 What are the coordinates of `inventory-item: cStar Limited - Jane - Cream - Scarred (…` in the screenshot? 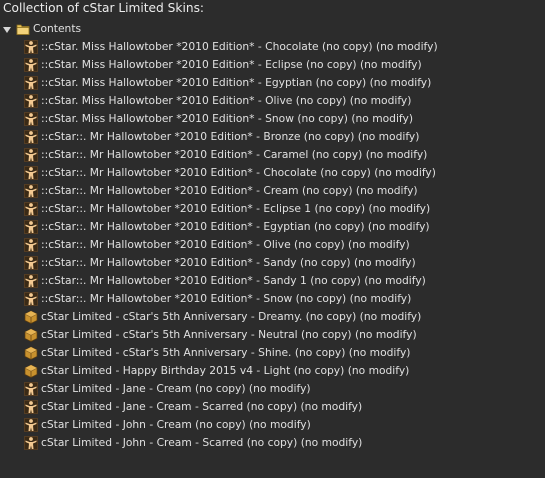 It's located at (272, 407).